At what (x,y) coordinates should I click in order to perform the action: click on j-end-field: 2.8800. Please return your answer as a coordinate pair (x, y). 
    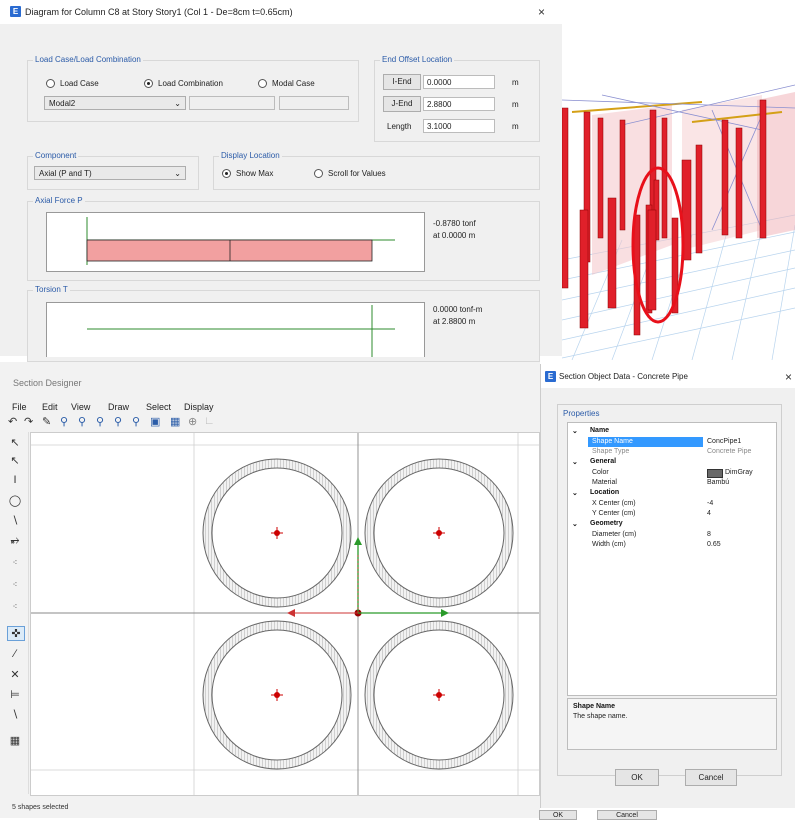
    Looking at the image, I should click on (459, 104).